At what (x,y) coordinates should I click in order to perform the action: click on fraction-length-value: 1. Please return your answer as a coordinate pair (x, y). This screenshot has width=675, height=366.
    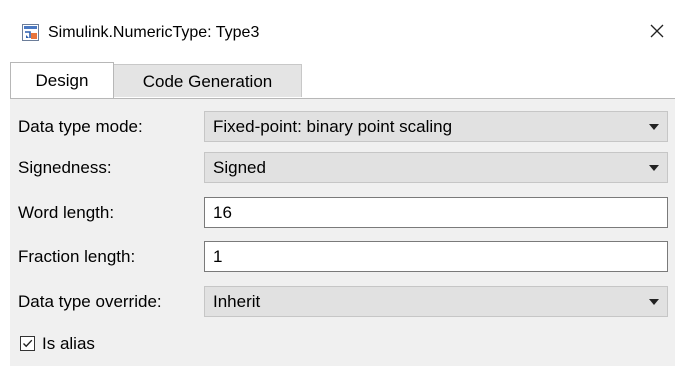
    Looking at the image, I should click on (218, 256).